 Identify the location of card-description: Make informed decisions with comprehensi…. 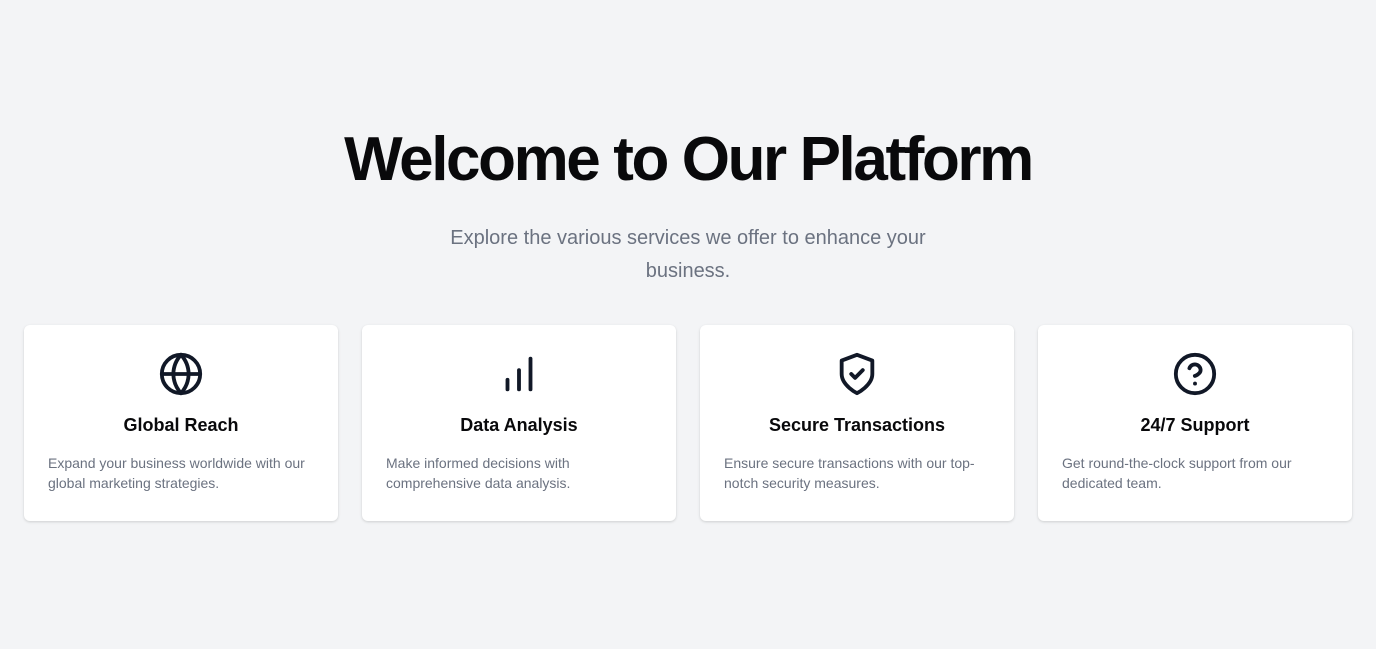
(478, 473).